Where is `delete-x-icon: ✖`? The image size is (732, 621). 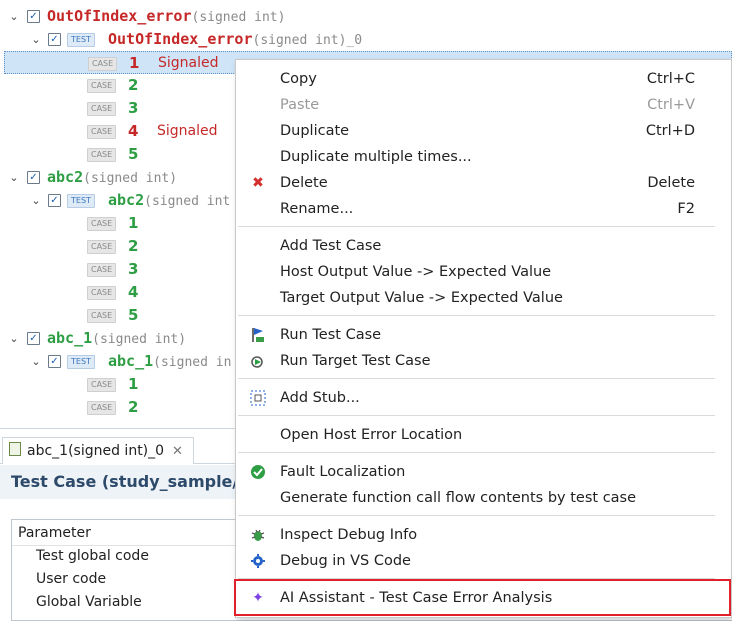 delete-x-icon: ✖ is located at coordinates (258, 183).